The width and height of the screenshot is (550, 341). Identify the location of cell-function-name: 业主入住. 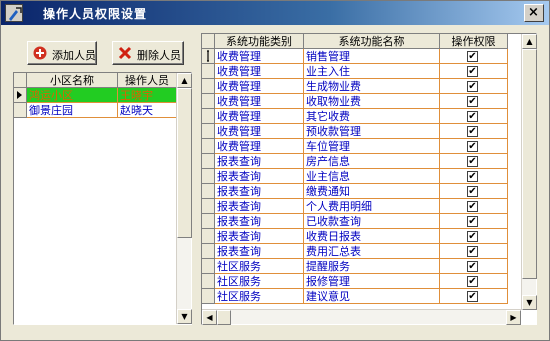
(372, 71).